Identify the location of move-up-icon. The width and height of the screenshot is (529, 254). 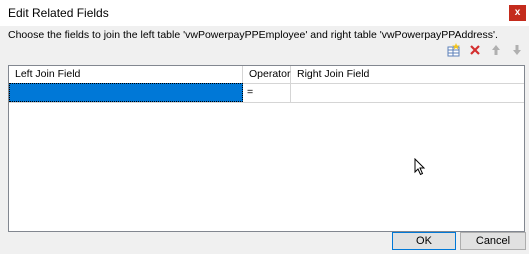
(496, 50).